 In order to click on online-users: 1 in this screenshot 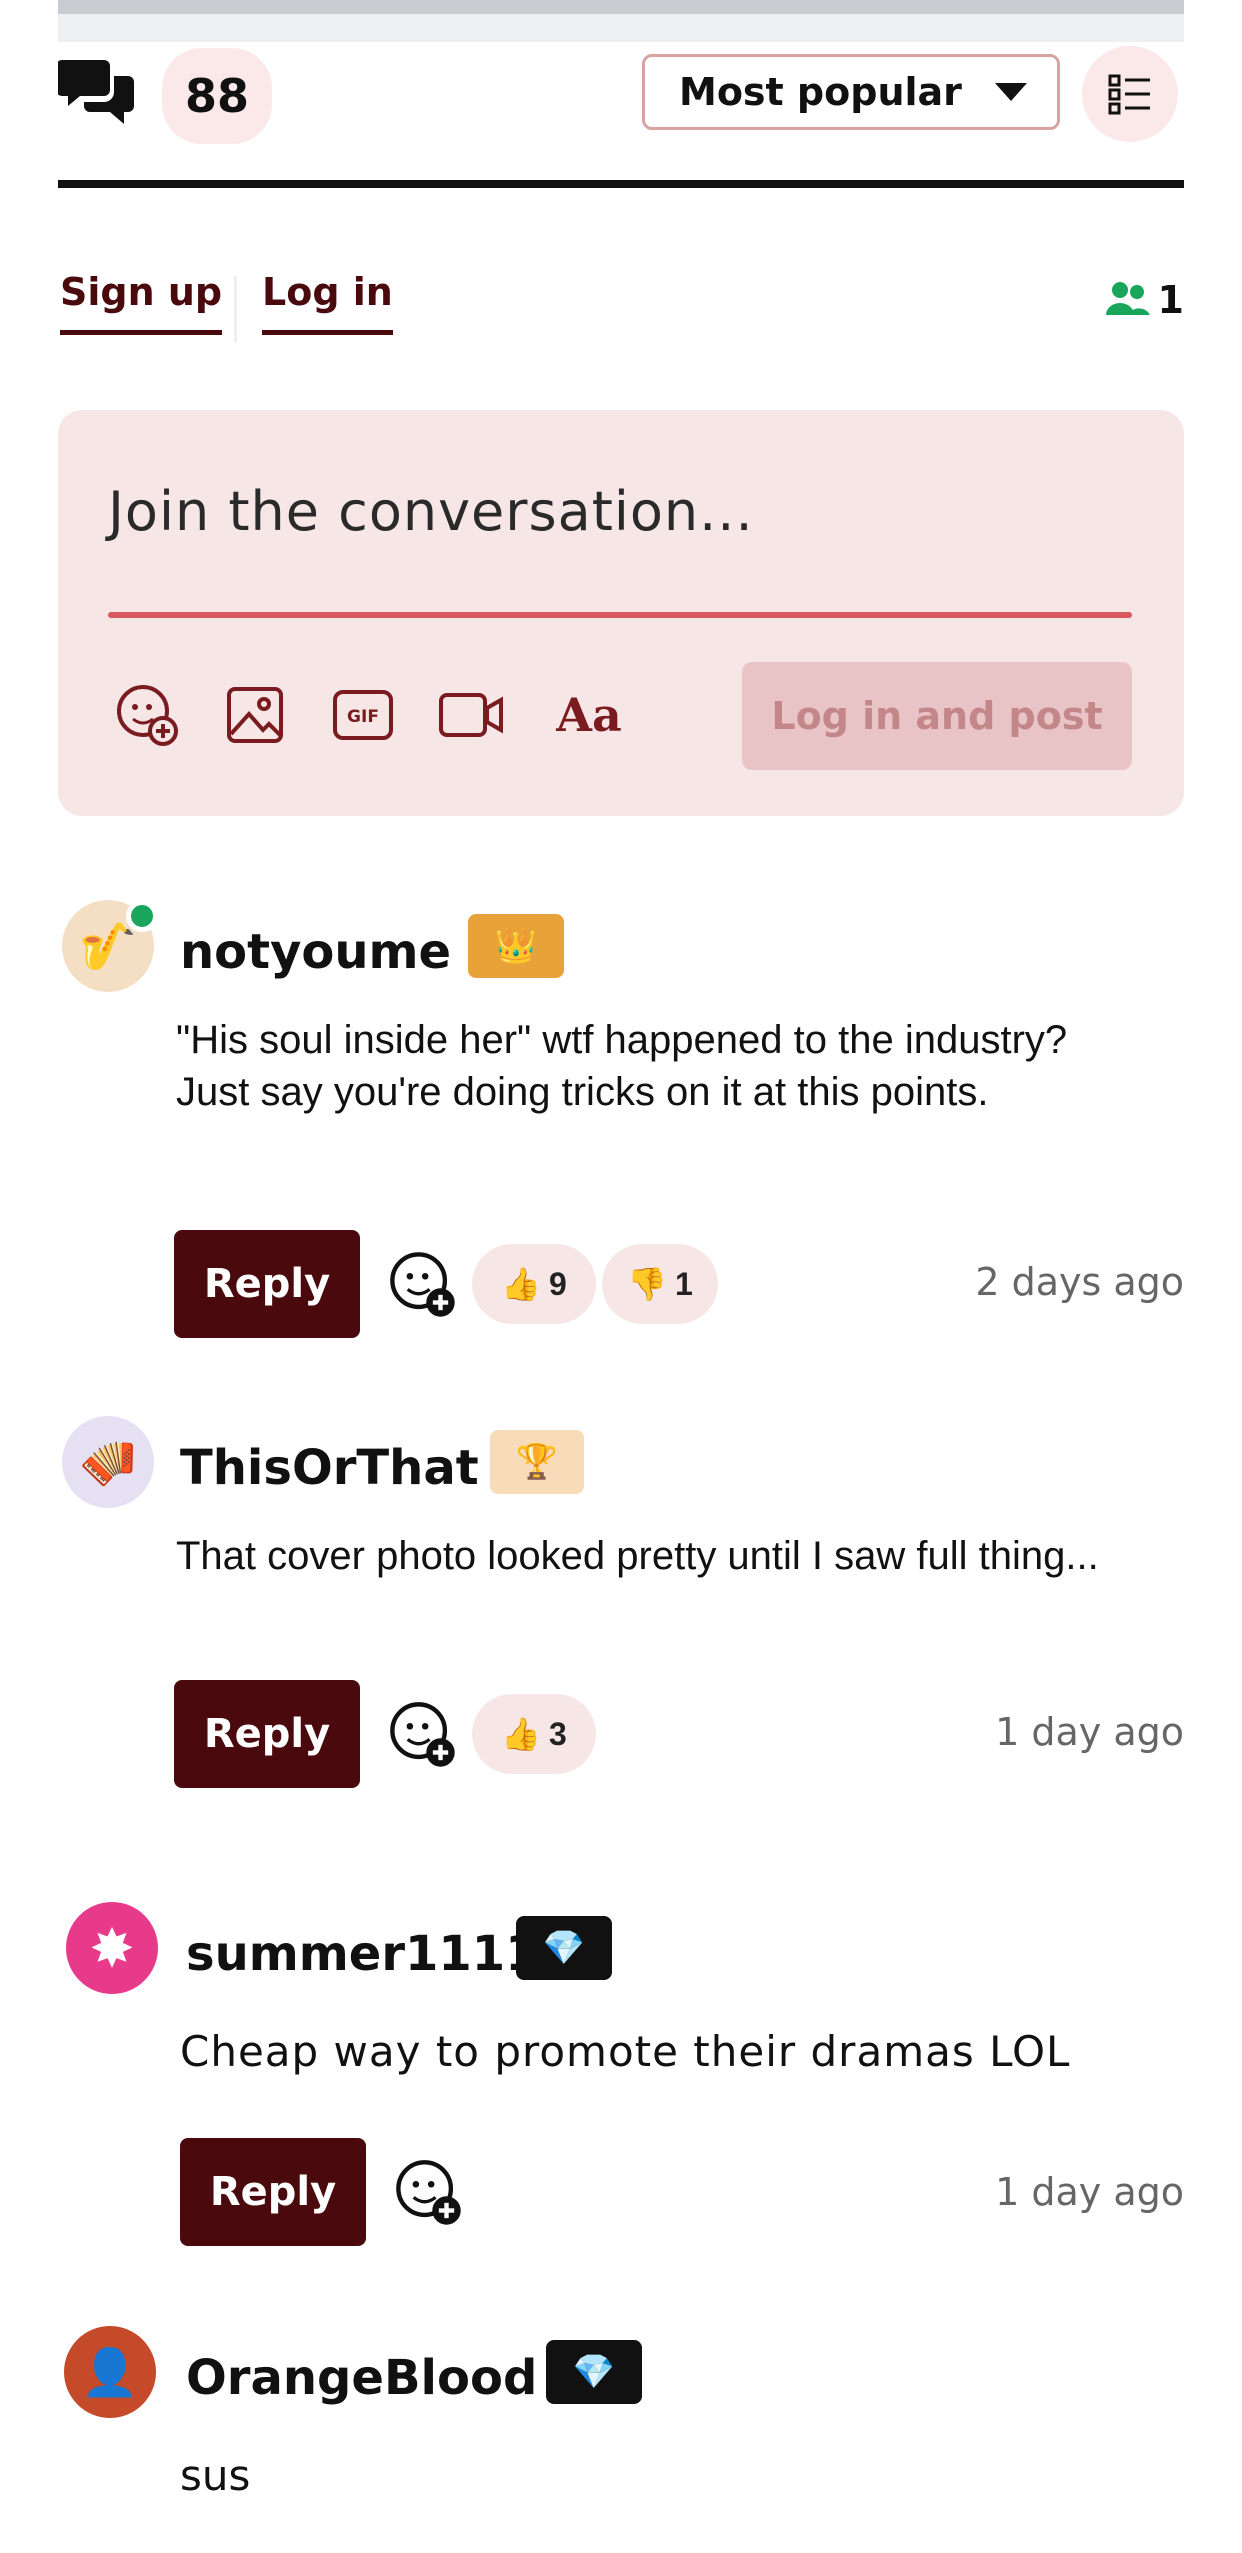, I will do `click(1144, 300)`.